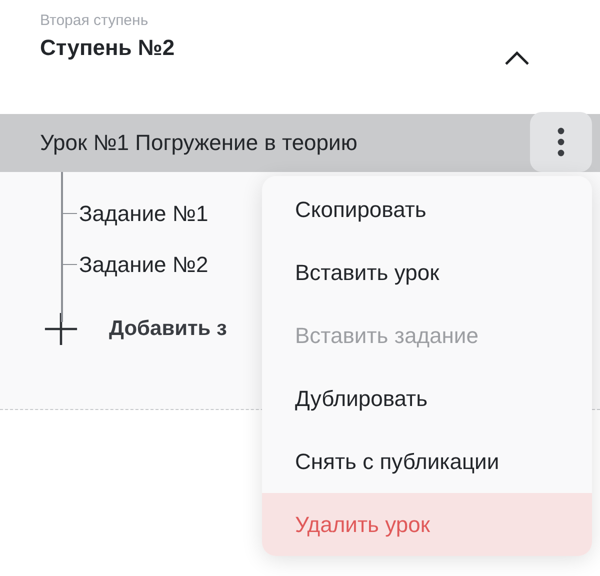 The height and width of the screenshot is (576, 600). I want to click on menu-item: Снять с публикации, so click(427, 461).